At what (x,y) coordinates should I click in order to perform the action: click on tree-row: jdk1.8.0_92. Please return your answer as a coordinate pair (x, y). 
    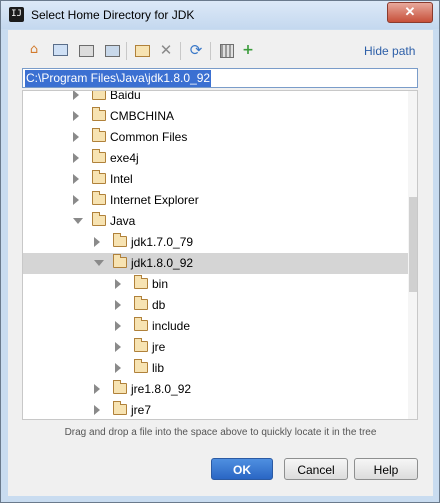
    Looking at the image, I should click on (215, 263).